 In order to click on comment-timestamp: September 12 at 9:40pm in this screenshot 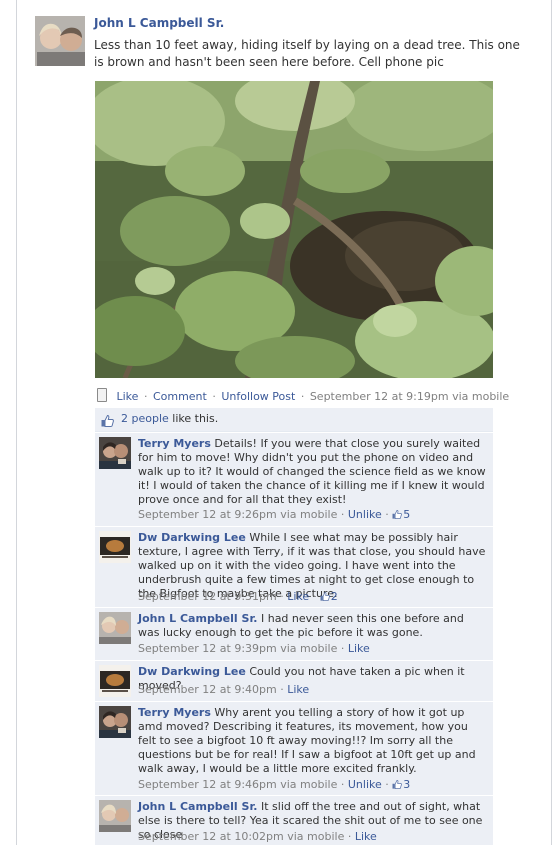, I will do `click(207, 689)`.